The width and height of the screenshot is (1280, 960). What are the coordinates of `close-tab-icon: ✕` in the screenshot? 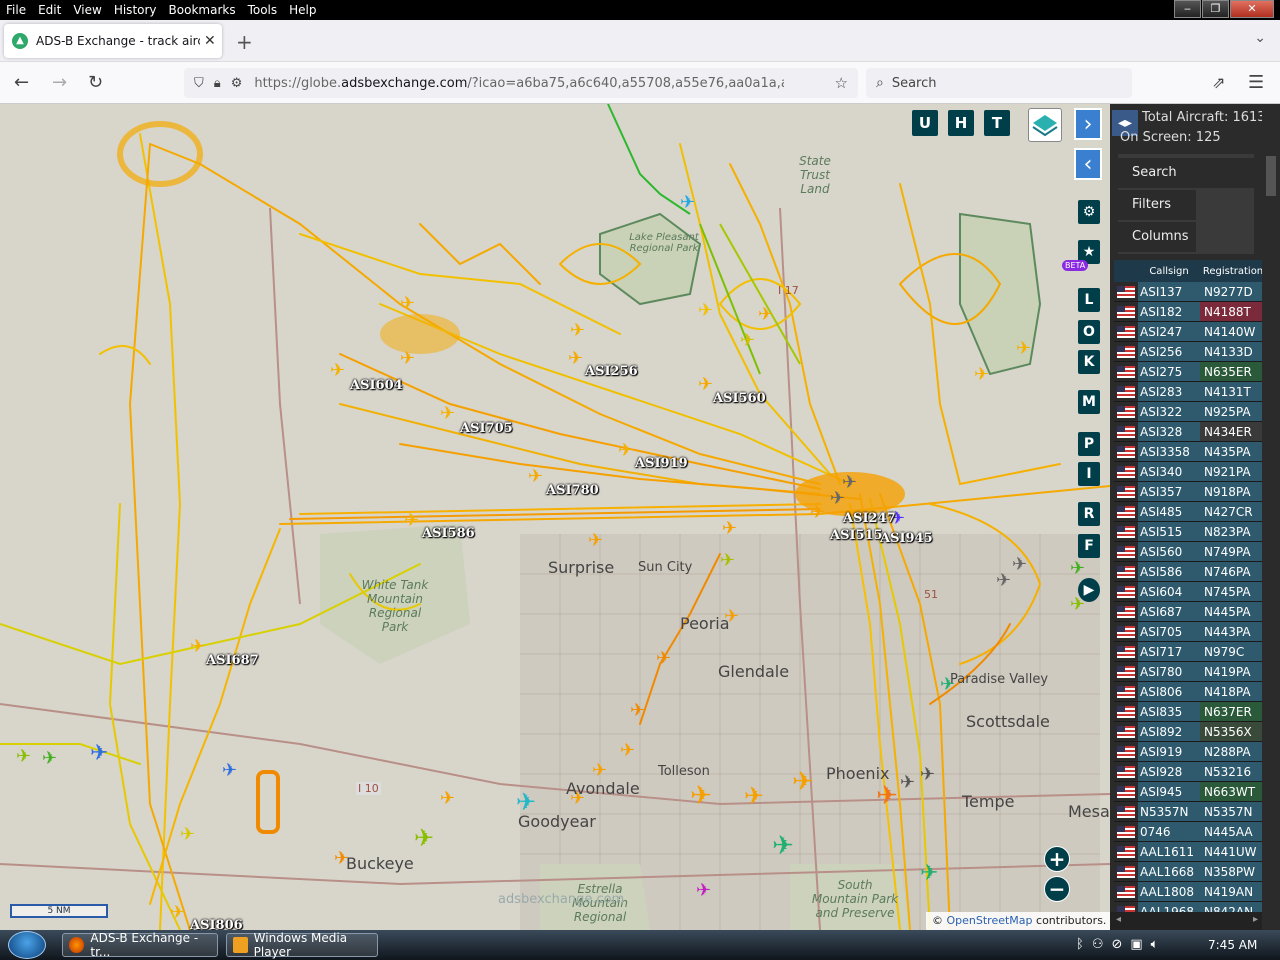 It's located at (210, 41).